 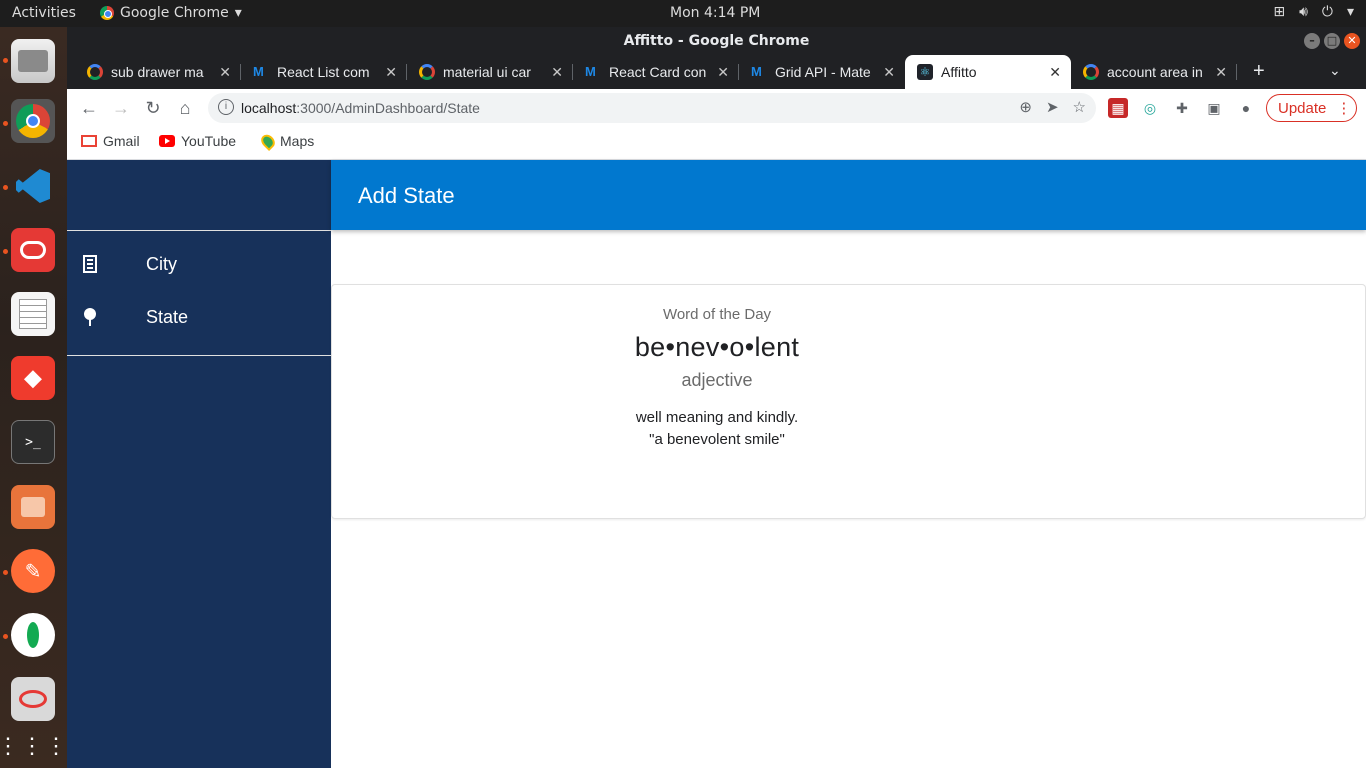 What do you see at coordinates (33, 442) in the screenshot?
I see `terminal-icon: >_` at bounding box center [33, 442].